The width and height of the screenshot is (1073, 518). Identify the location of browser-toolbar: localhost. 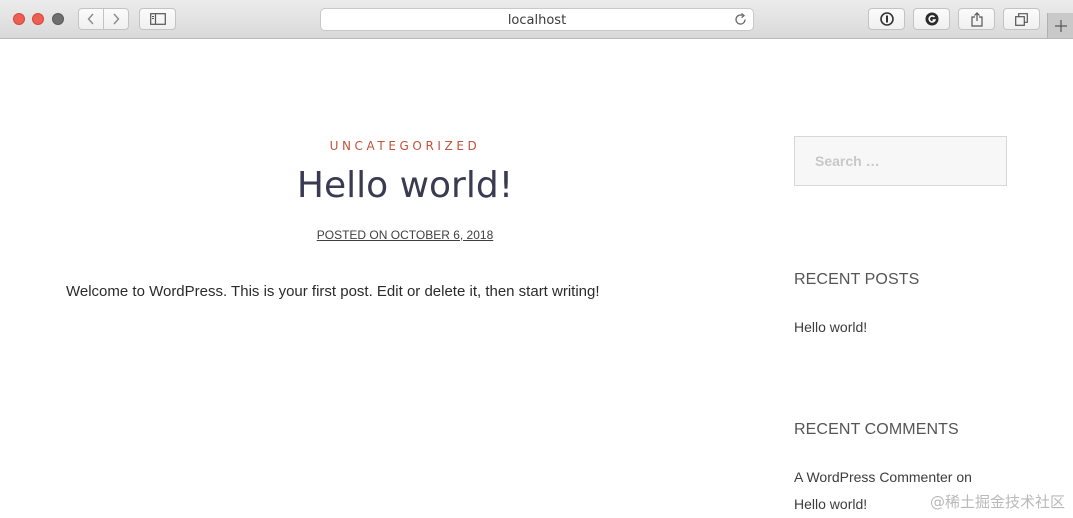
(536, 19).